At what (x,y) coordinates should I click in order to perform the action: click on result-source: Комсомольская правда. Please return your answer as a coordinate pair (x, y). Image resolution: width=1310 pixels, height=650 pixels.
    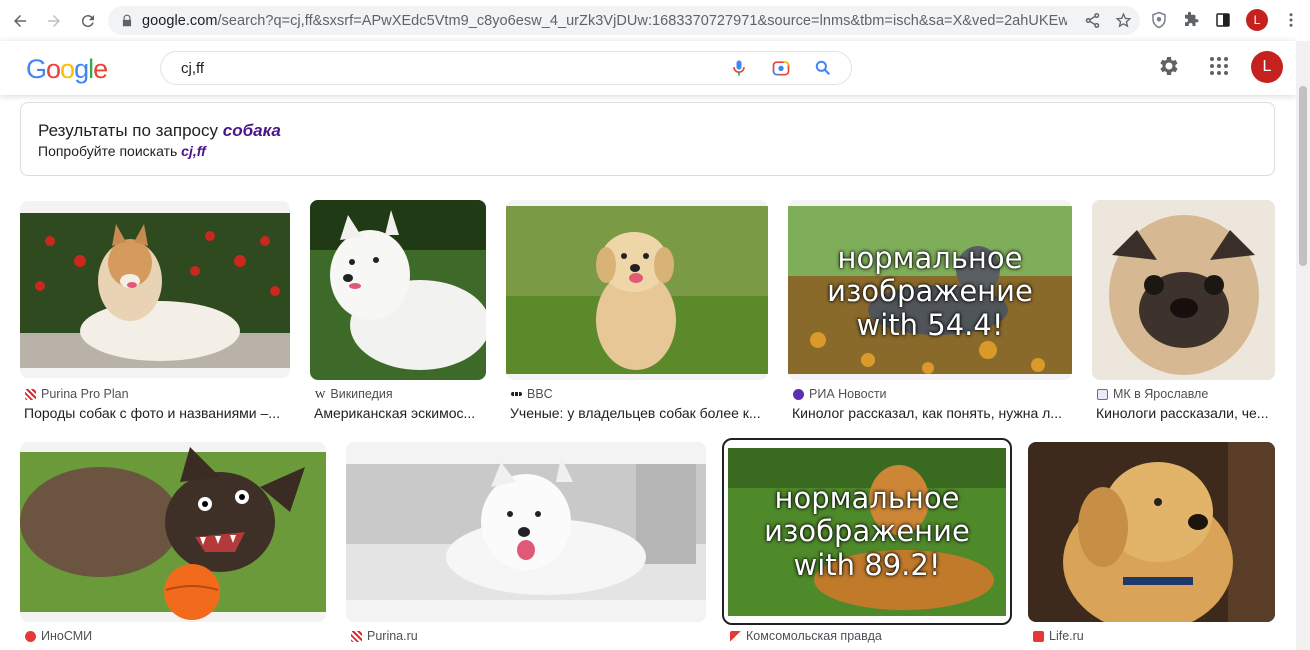
    Looking at the image, I should click on (806, 636).